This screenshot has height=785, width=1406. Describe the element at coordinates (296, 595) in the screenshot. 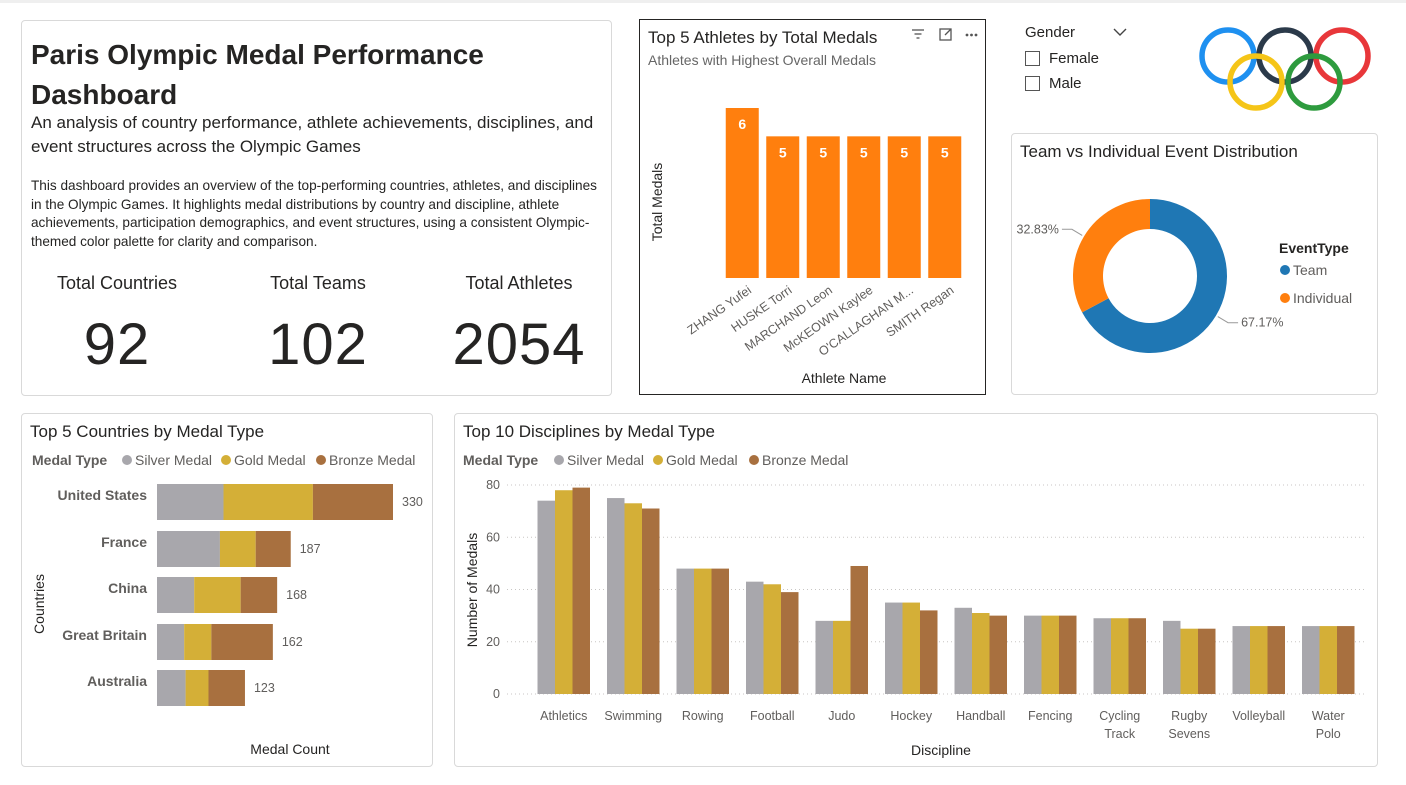

I see `data-label: 168` at that location.